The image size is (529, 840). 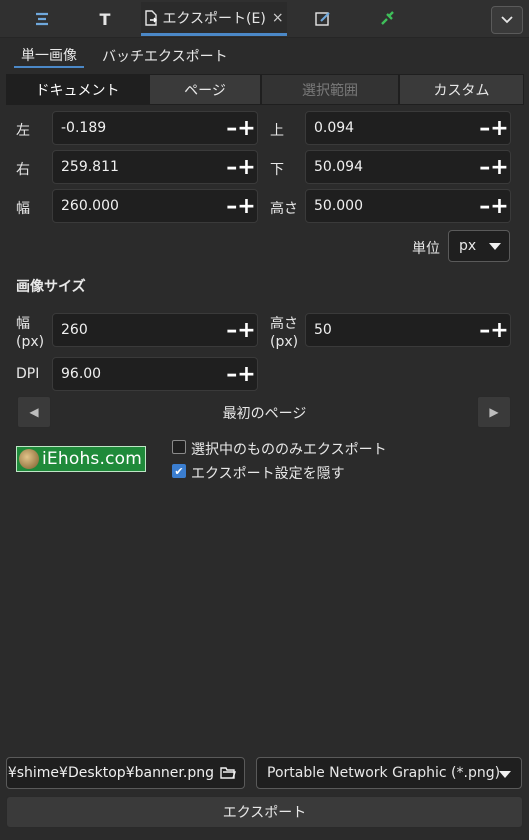 I want to click on dpi-spin: –+, so click(x=241, y=374).